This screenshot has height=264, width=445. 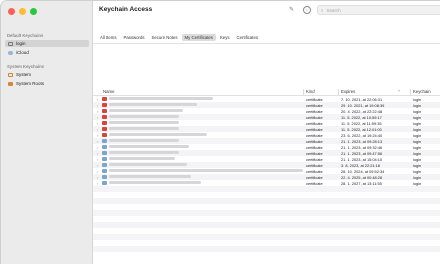 I want to click on toolbar-divider, so click(x=266, y=43).